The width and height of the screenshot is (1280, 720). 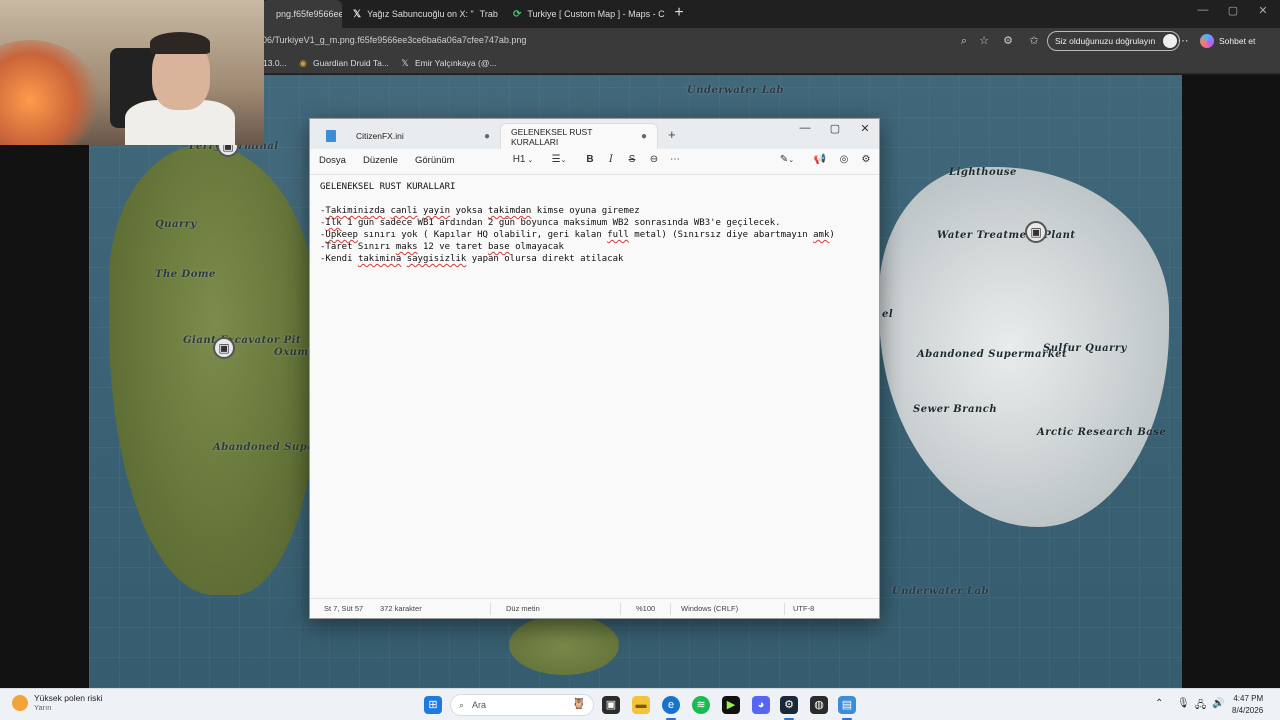 I want to click on heading-dropdown: H1 ⌄, so click(x=523, y=159).